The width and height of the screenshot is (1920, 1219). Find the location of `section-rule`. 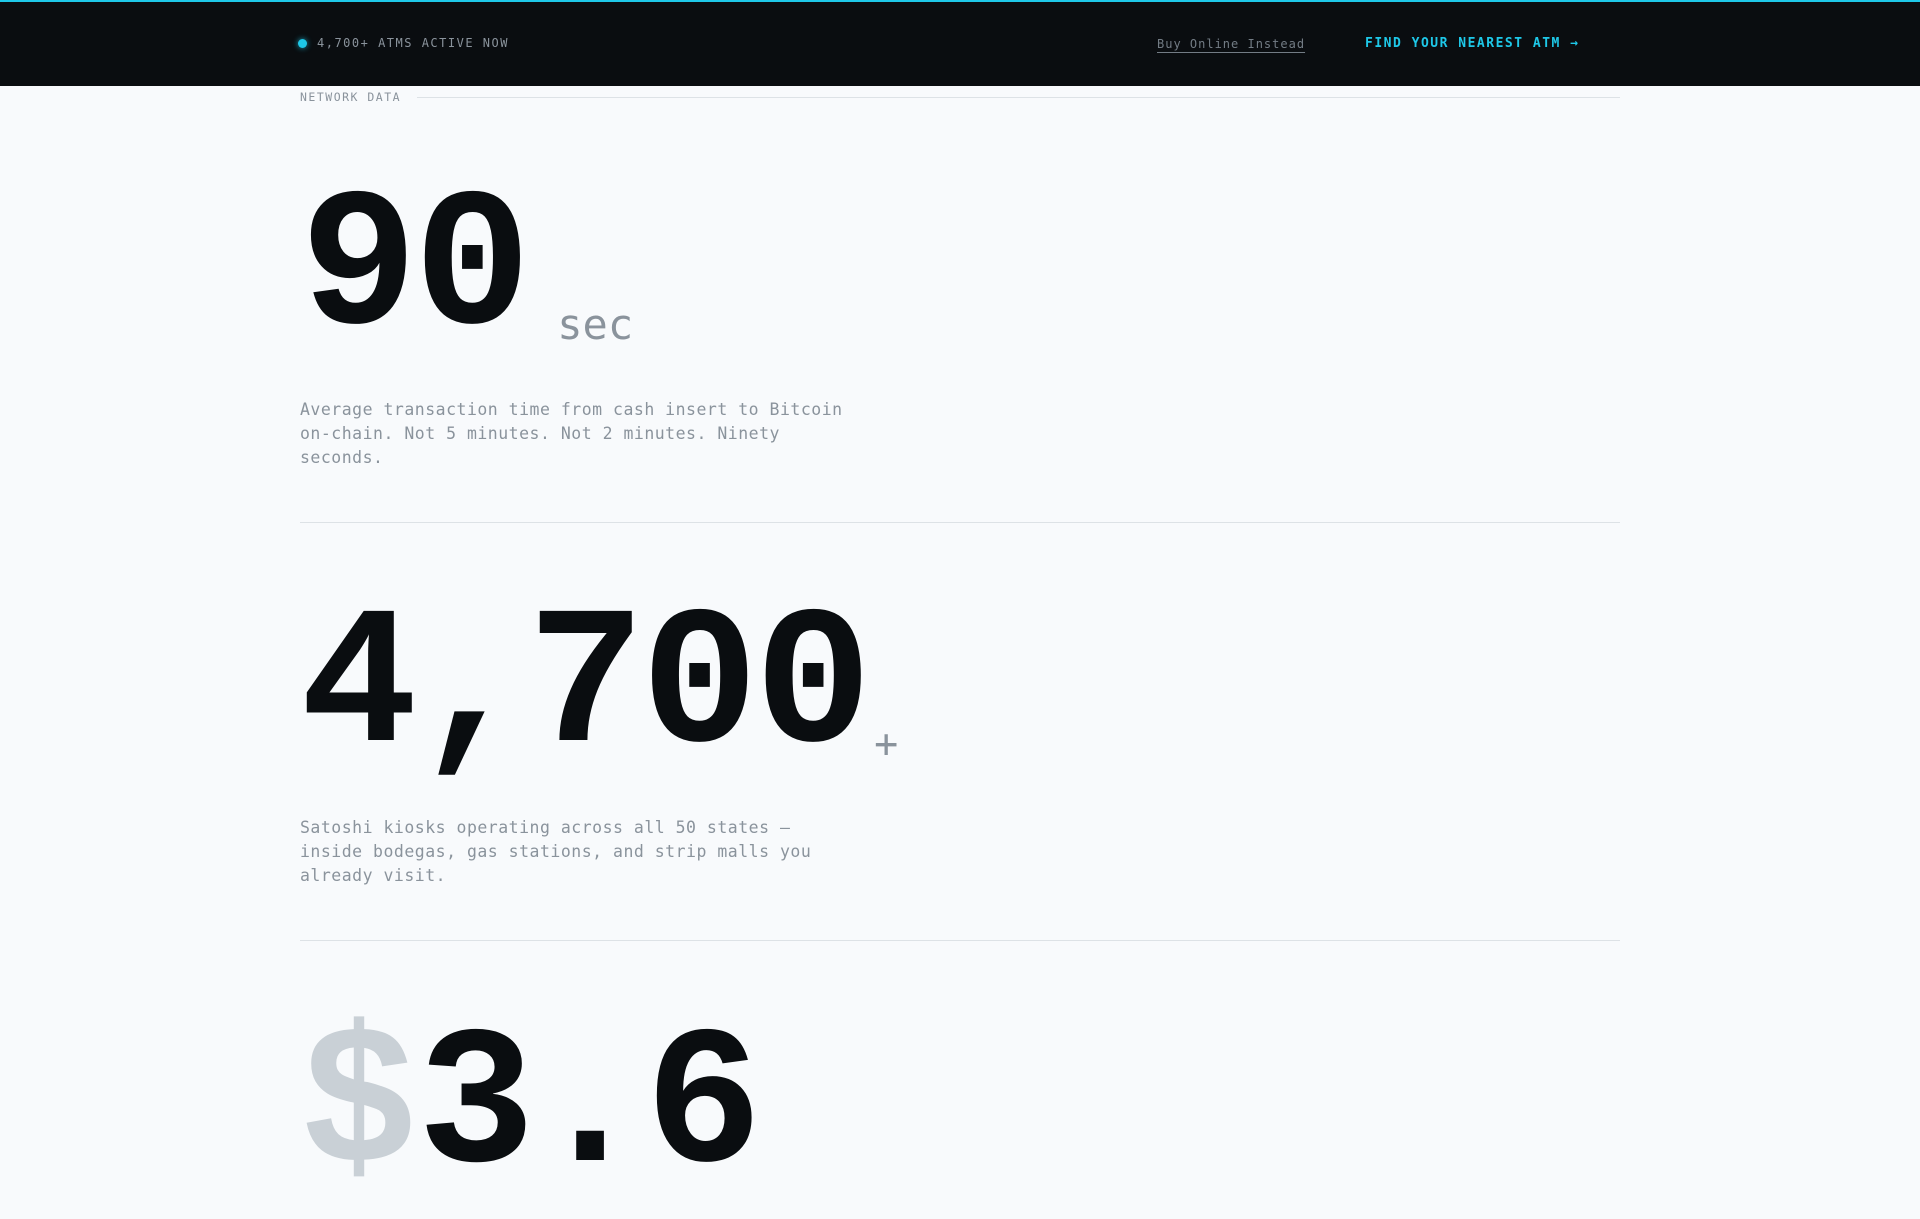

section-rule is located at coordinates (1018, 97).